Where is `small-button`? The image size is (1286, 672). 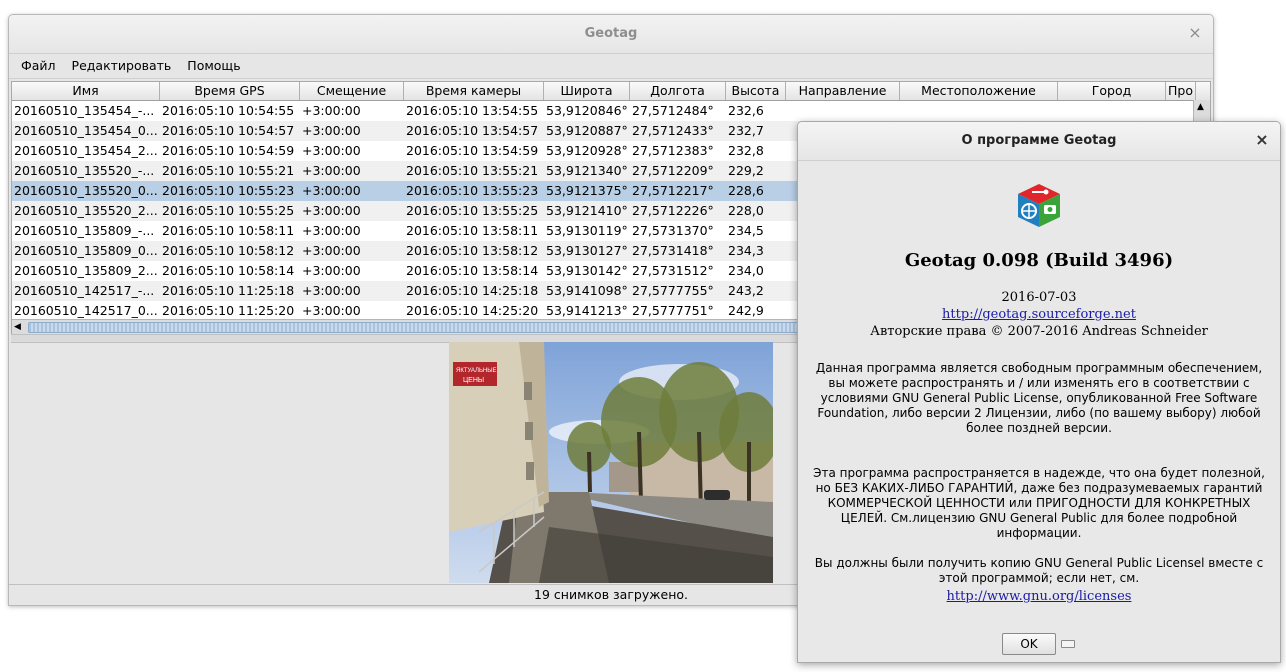
small-button is located at coordinates (1068, 644).